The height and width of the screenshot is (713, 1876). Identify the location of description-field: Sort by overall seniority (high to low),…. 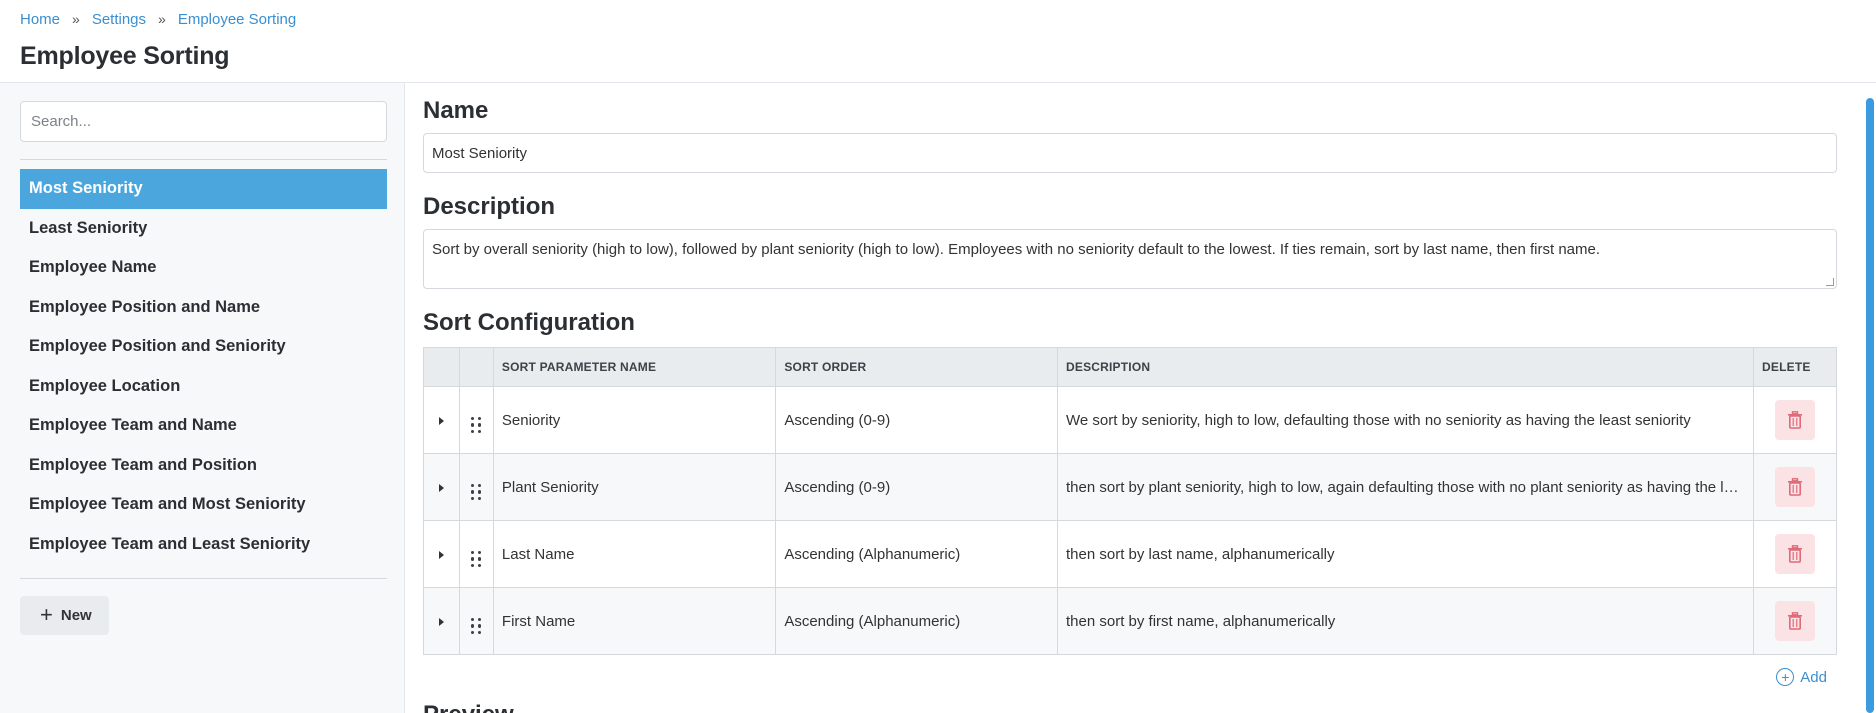
(1130, 259).